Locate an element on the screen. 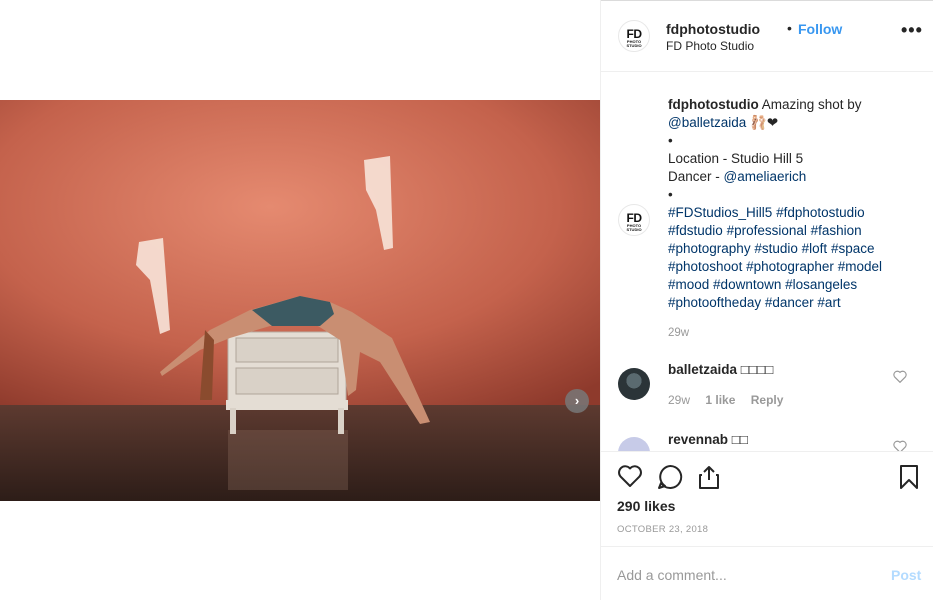  caption-avatar-logo-subtext: PHOTO STUDIO is located at coordinates (634, 227).